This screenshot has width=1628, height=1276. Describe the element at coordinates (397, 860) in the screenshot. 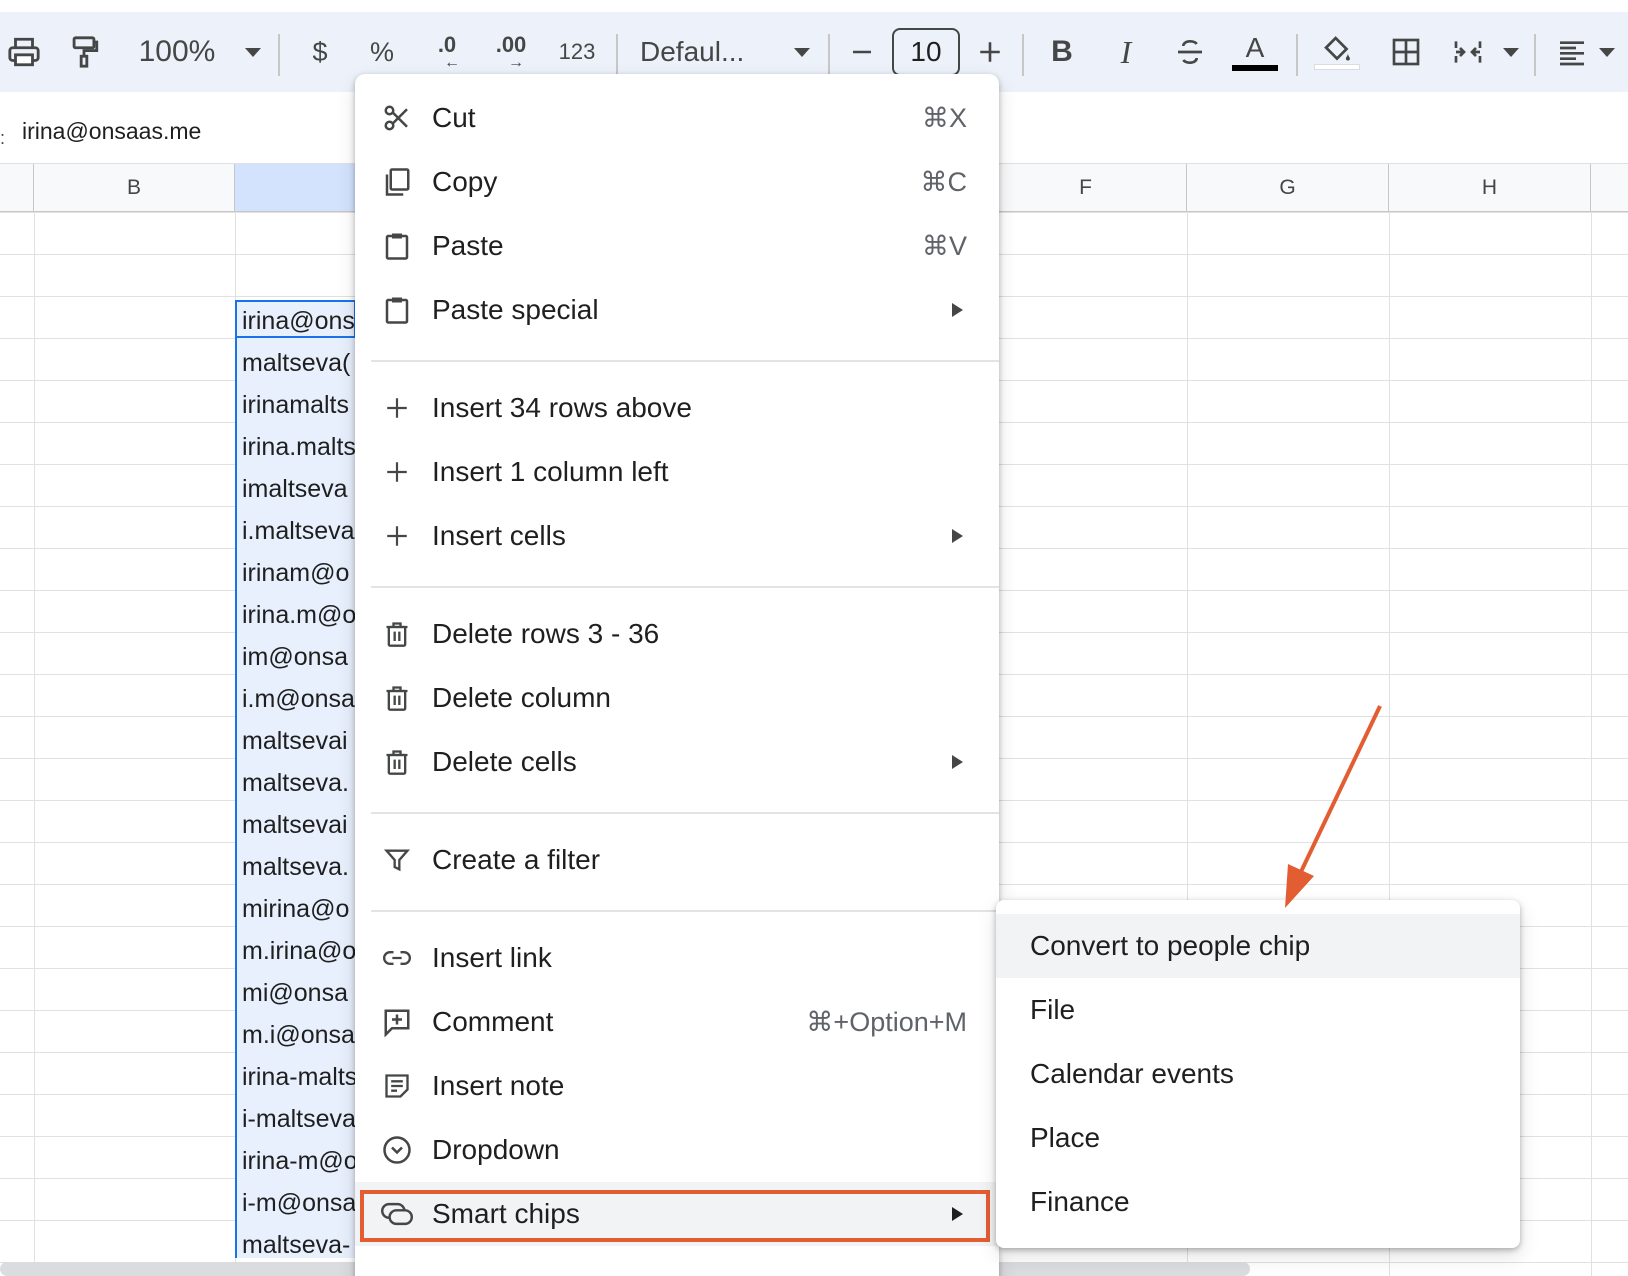

I see `filter-icon` at that location.